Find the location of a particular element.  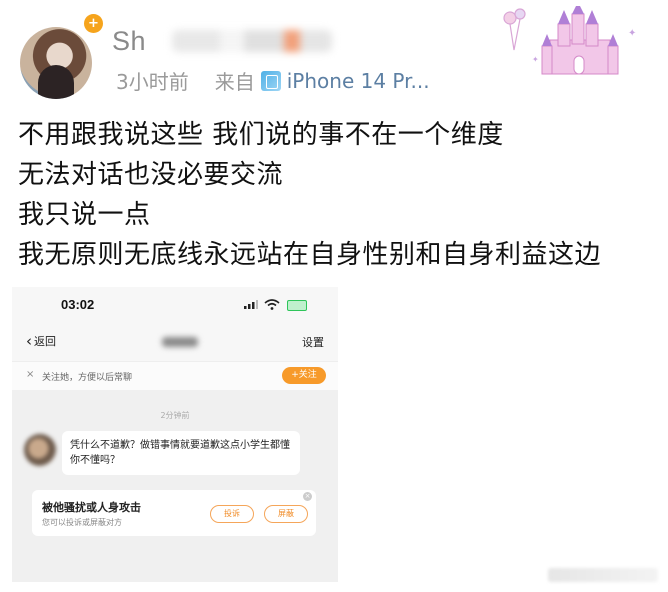

phone-icon is located at coordinates (270, 80).